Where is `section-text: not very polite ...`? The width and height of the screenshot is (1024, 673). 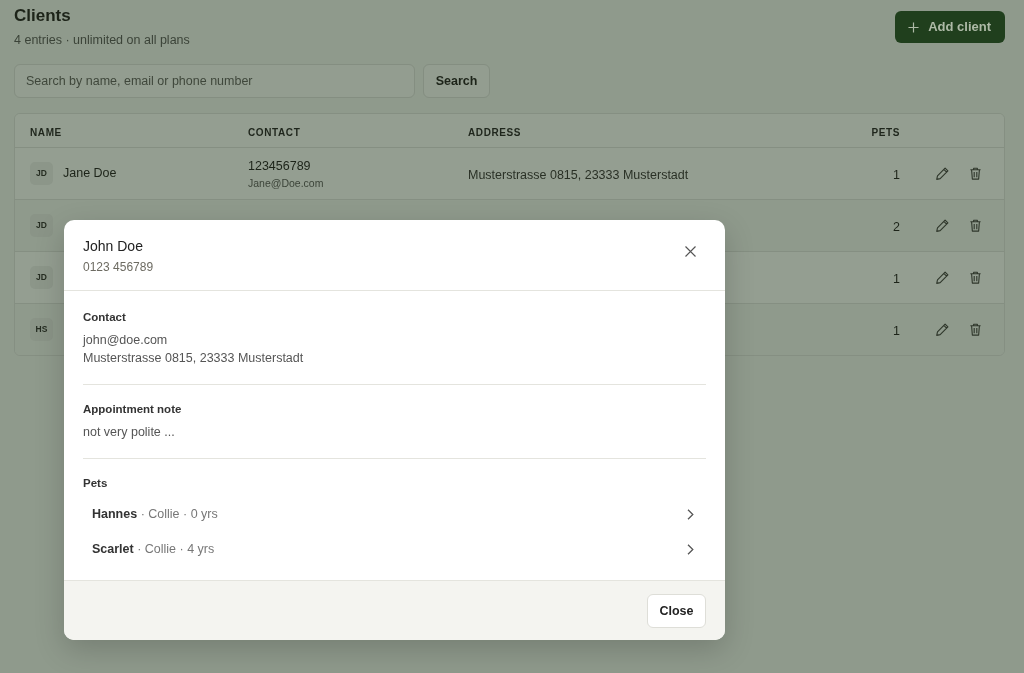
section-text: not very polite ... is located at coordinates (129, 432).